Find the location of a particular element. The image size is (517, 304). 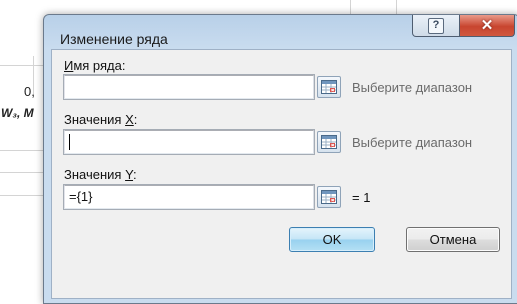

help-button: ? is located at coordinates (436, 26).